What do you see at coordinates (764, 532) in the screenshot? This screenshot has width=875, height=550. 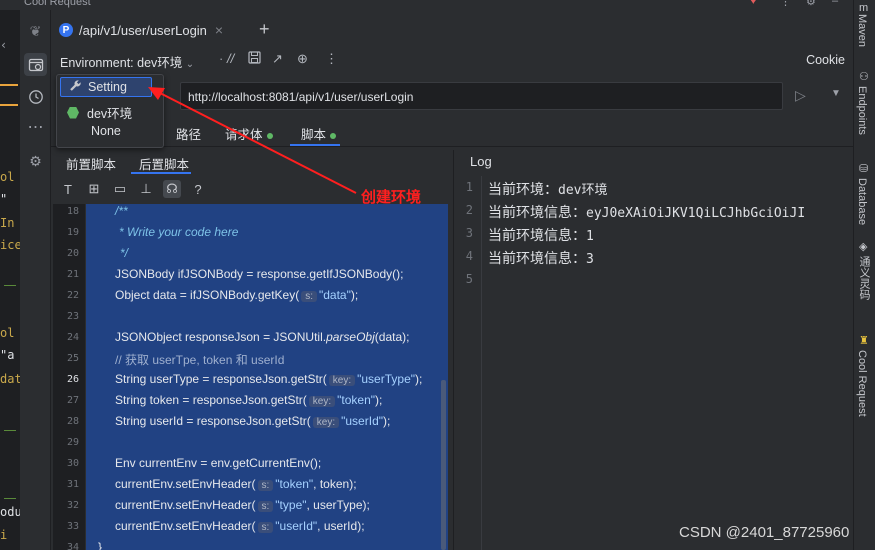 I see `watermark: CSDN @2401_87725960` at bounding box center [764, 532].